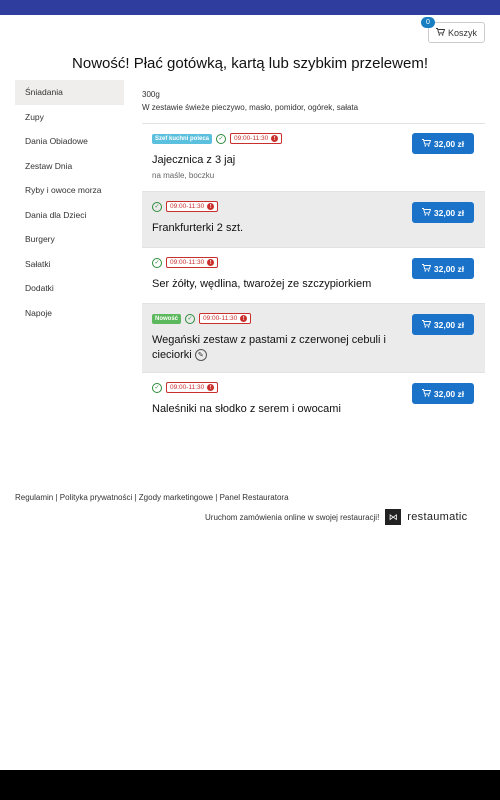 The image size is (500, 800). I want to click on top-bar, so click(250, 7).